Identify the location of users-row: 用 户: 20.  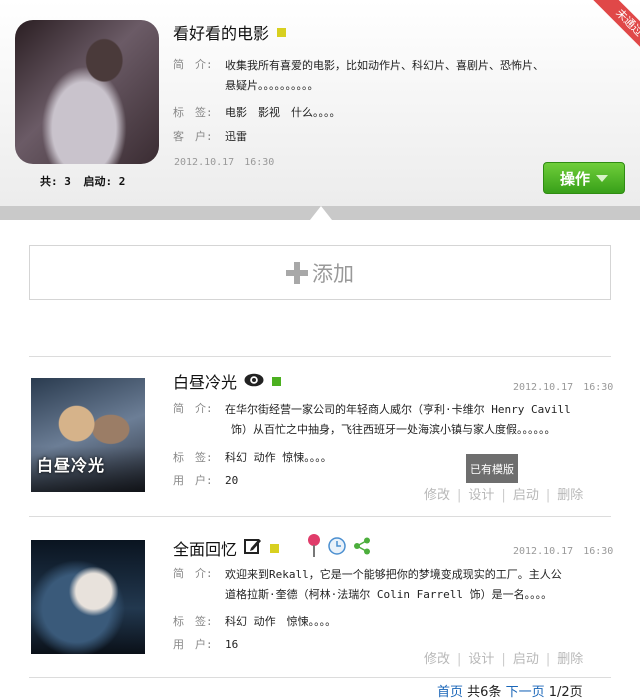
(205, 481).